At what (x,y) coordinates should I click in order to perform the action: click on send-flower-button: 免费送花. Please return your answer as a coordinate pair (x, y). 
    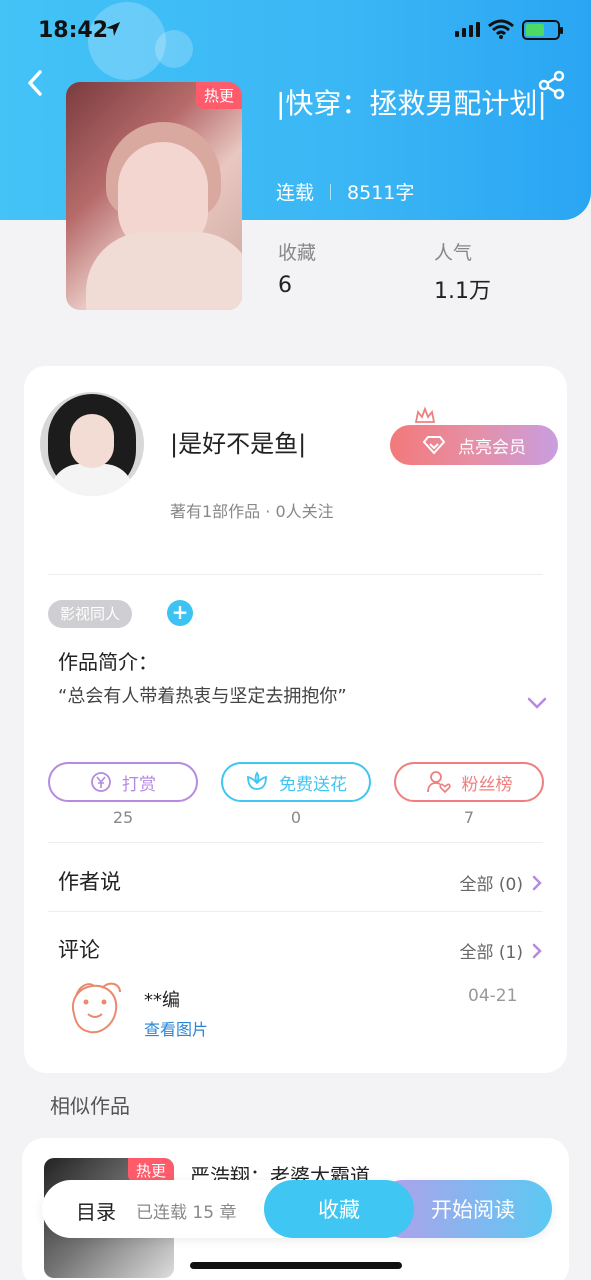
    Looking at the image, I should click on (296, 782).